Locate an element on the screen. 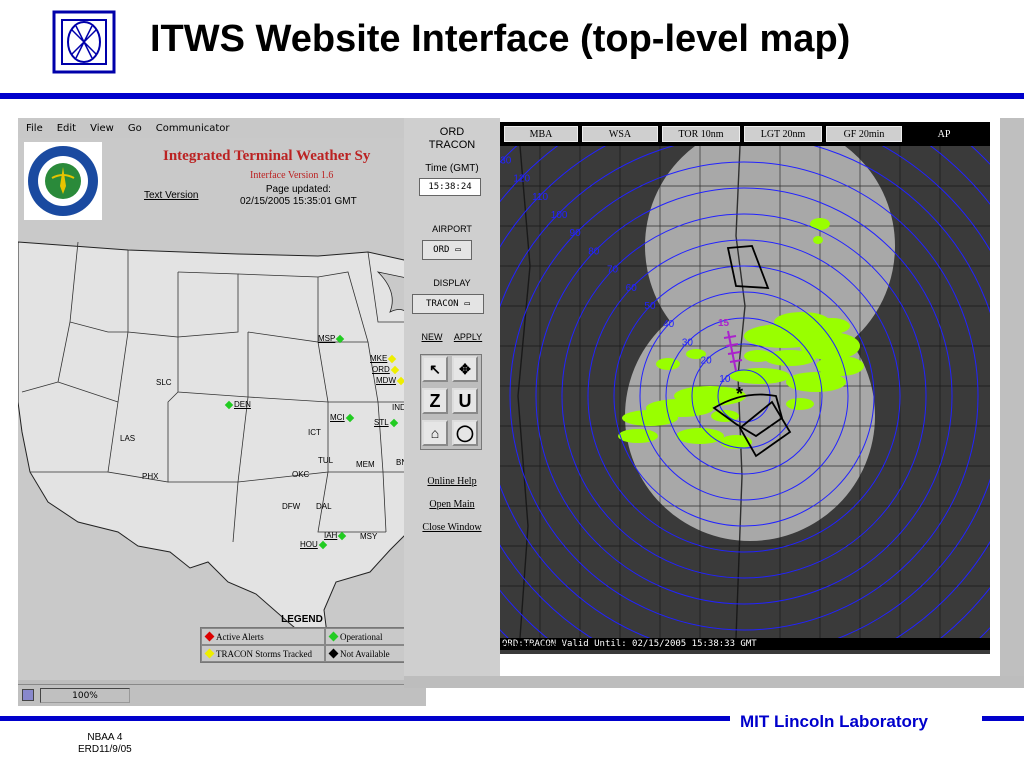 This screenshot has height=768, width=1024. tab-mba: MBA is located at coordinates (541, 134).